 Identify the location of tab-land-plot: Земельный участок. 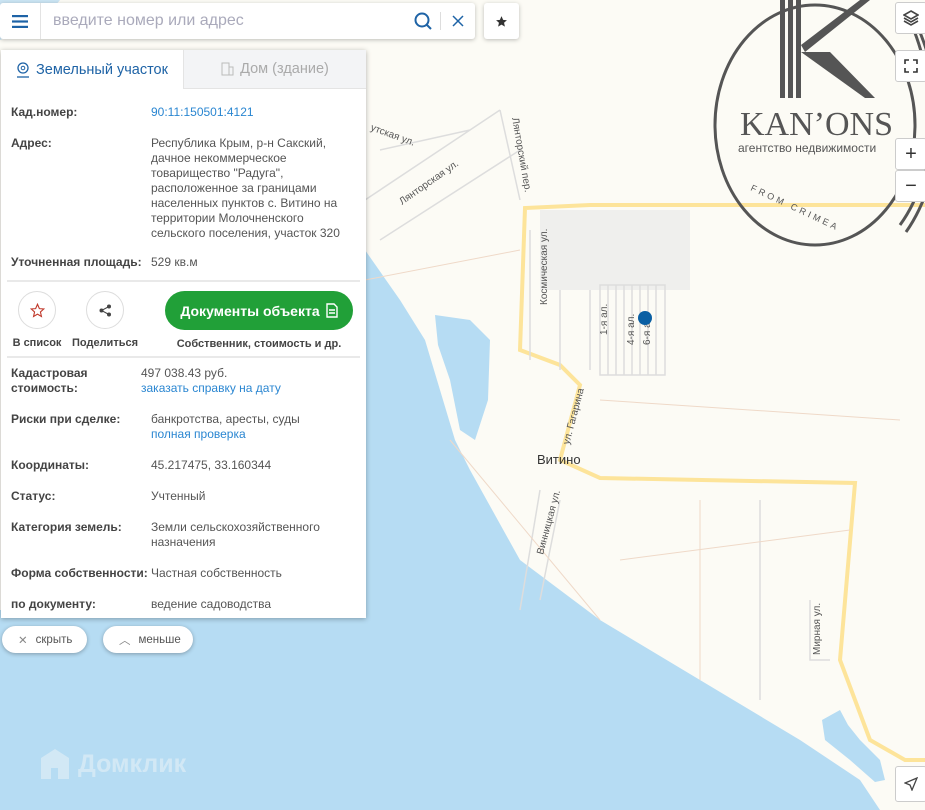
(92, 69).